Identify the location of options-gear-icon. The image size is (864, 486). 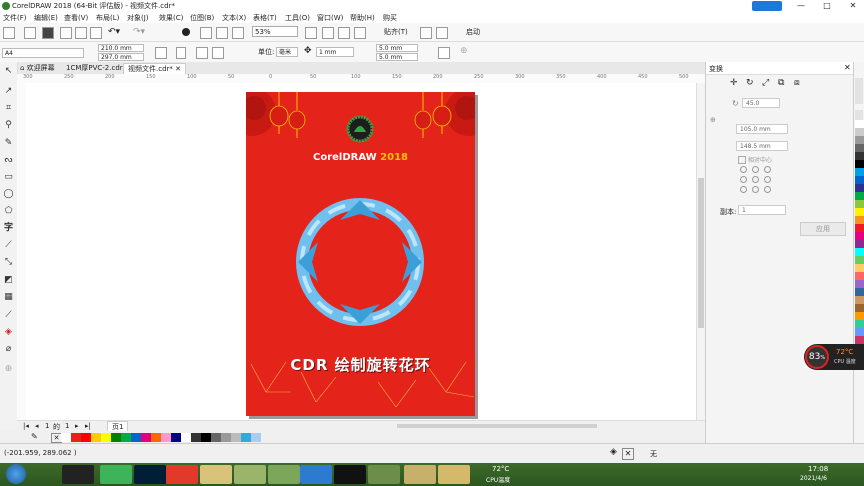
(426, 33).